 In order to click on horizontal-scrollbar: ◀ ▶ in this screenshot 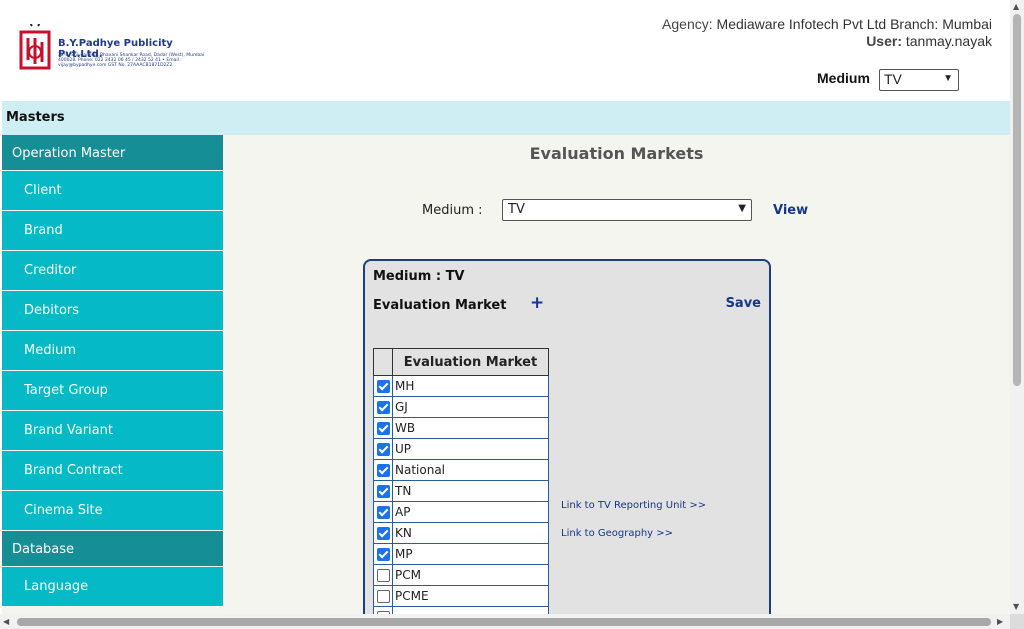, I will do `click(505, 621)`.